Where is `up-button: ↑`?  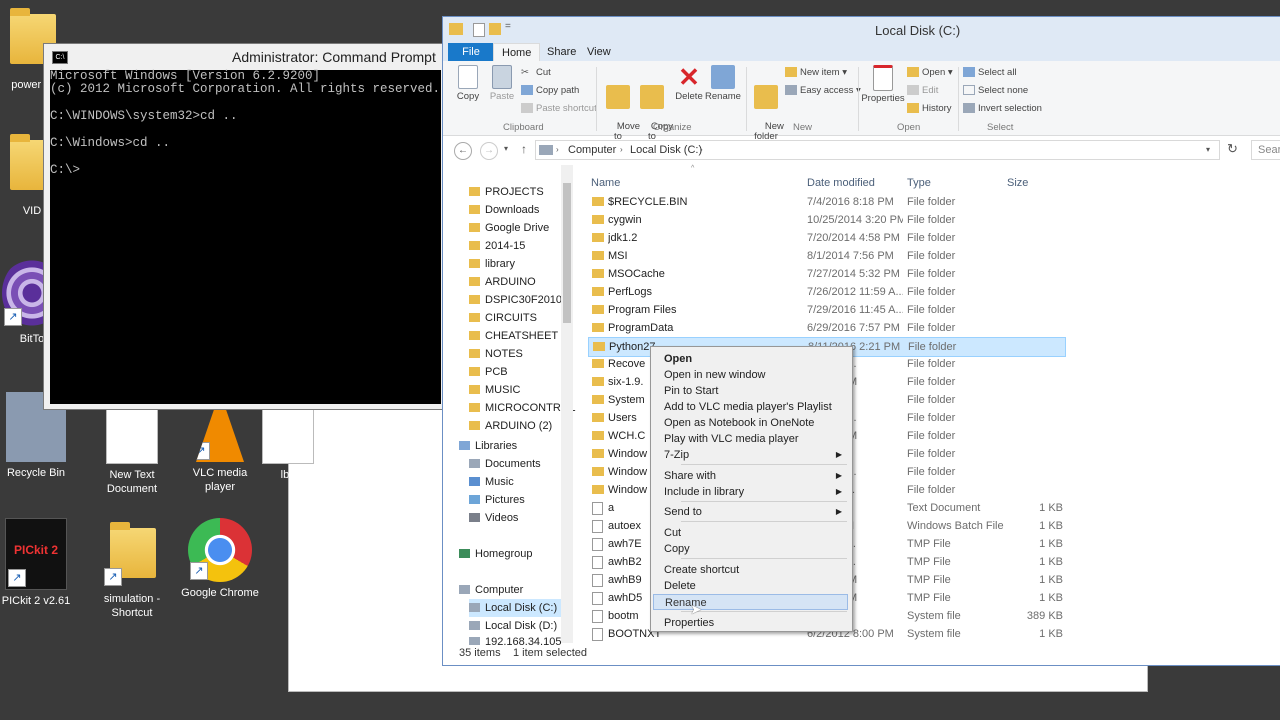
up-button: ↑ is located at coordinates (524, 149).